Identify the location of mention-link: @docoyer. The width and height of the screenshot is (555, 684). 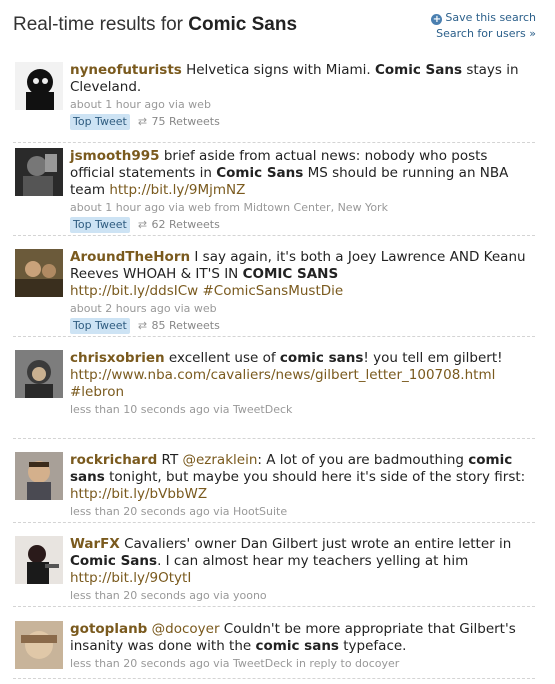
(186, 629).